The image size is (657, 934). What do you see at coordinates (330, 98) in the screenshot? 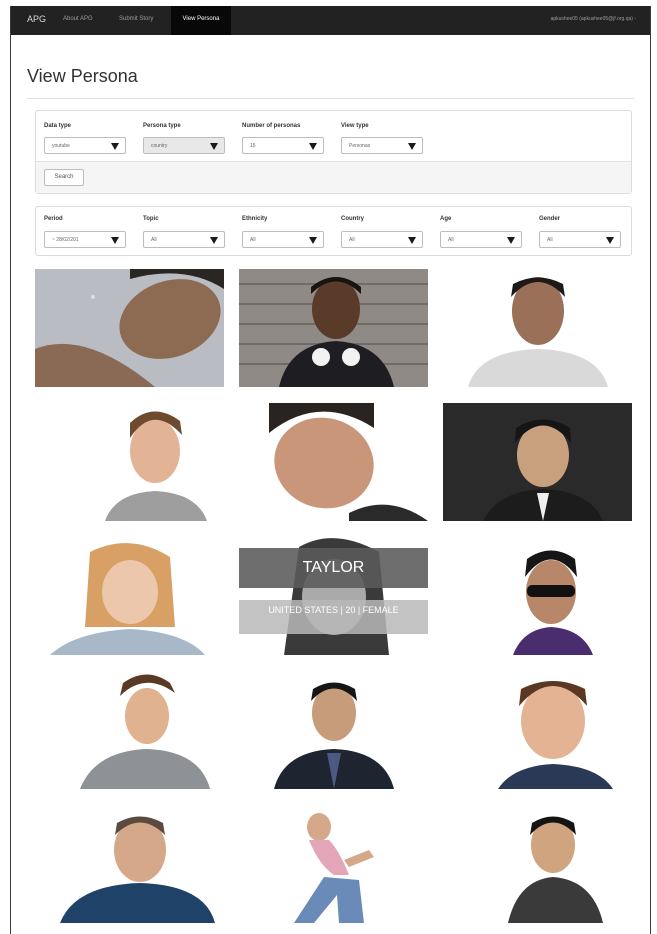
I see `title-divider` at bounding box center [330, 98].